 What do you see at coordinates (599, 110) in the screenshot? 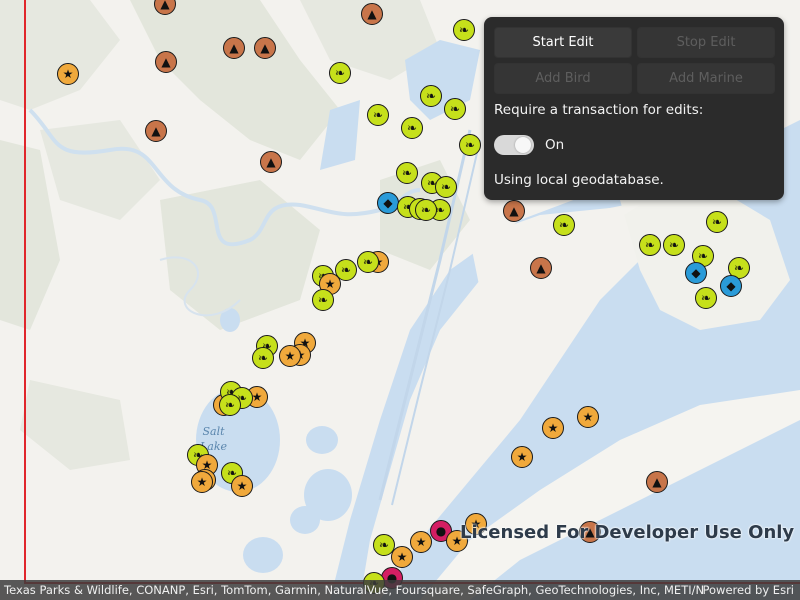
I see `transaction-label: Require a transaction for edits:` at bounding box center [599, 110].